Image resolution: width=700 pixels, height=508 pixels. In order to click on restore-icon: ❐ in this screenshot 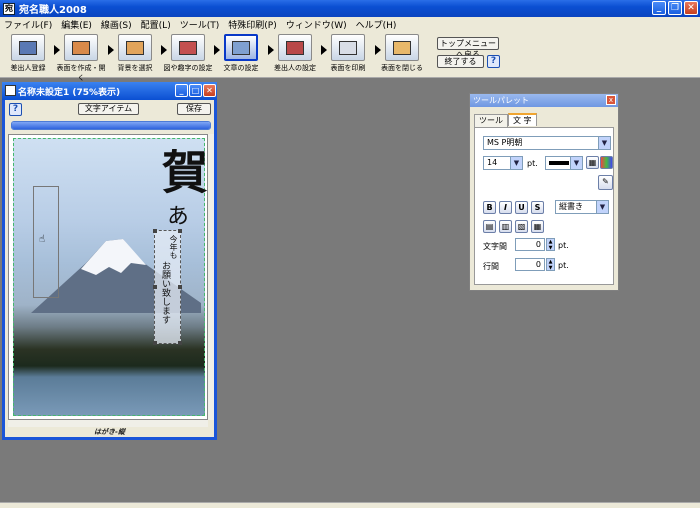, I will do `click(675, 8)`.